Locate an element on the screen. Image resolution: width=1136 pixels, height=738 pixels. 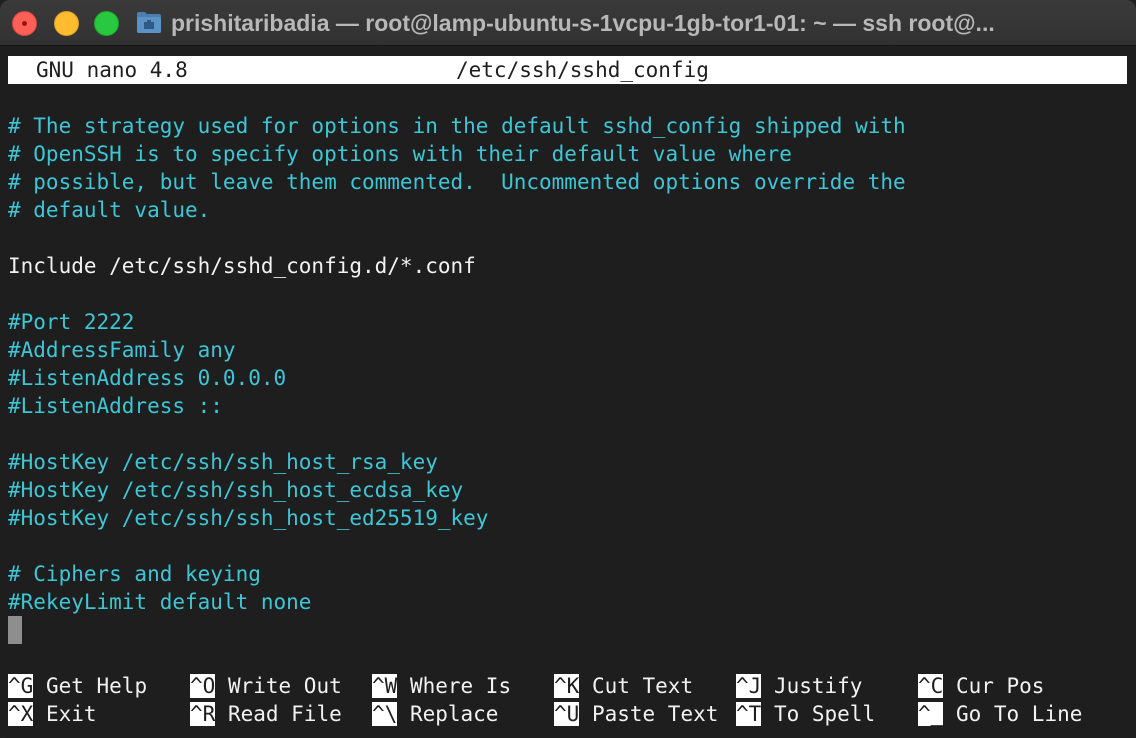
code-line: #AddressFamily any is located at coordinates (122, 350).